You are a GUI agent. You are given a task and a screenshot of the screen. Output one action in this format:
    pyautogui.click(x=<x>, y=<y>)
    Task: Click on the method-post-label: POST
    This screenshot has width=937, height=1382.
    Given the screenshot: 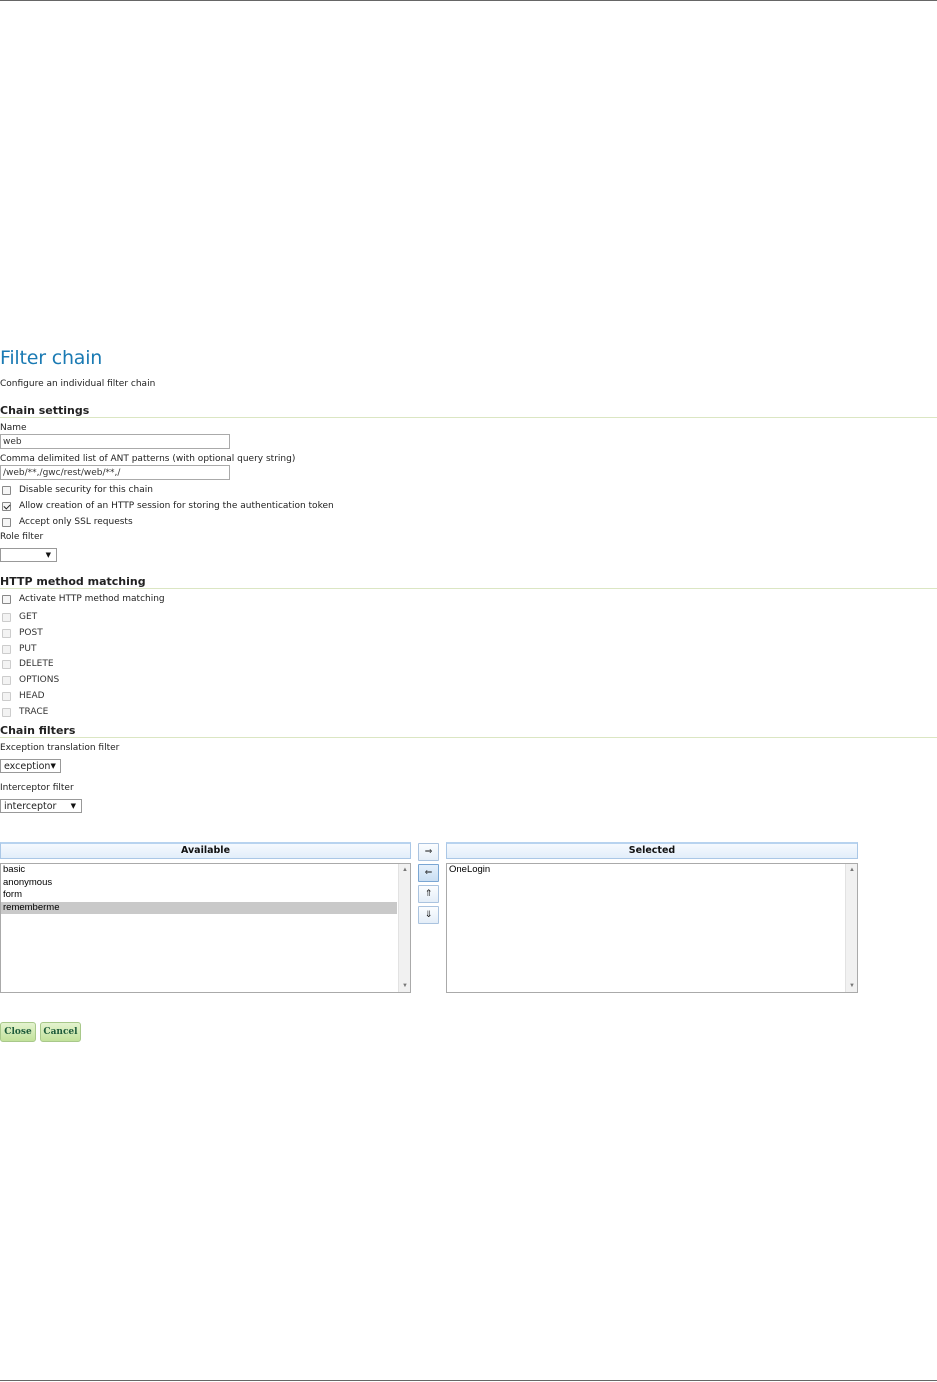 What is the action you would take?
    pyautogui.click(x=31, y=633)
    